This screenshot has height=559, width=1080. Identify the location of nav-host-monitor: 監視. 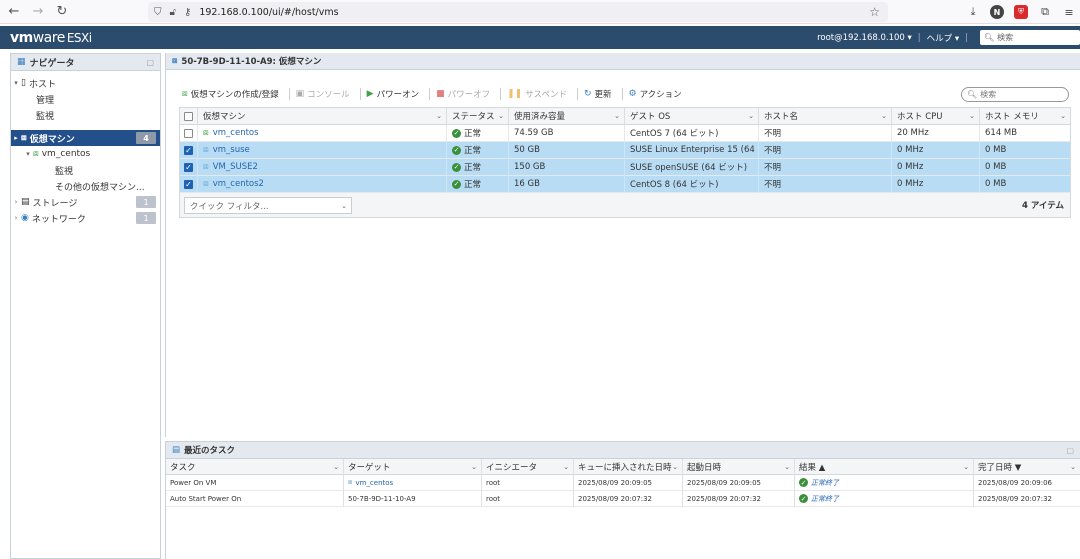
(85, 115).